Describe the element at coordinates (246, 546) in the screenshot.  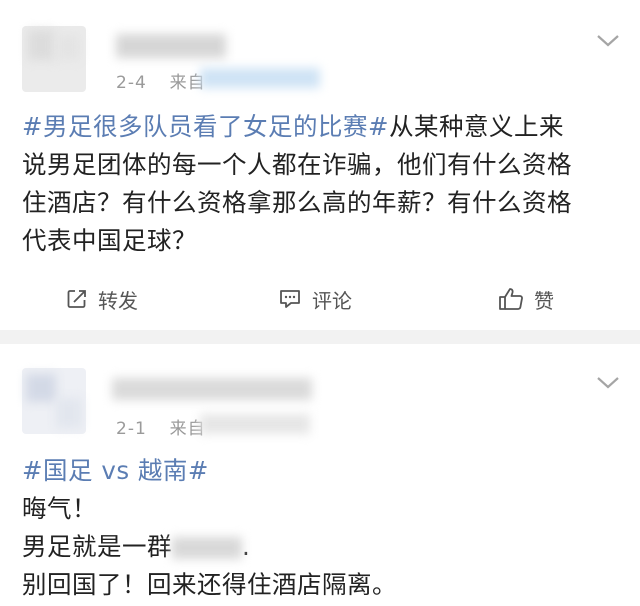
I see `content-line-end: .` at that location.